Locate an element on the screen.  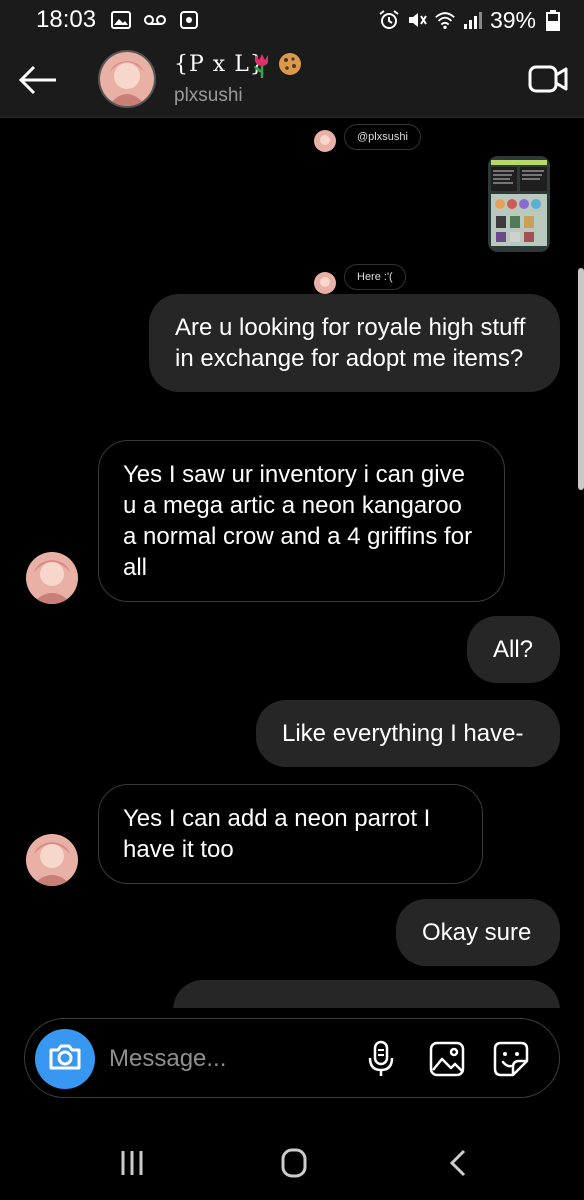
message-composer is located at coordinates (292, 1058).